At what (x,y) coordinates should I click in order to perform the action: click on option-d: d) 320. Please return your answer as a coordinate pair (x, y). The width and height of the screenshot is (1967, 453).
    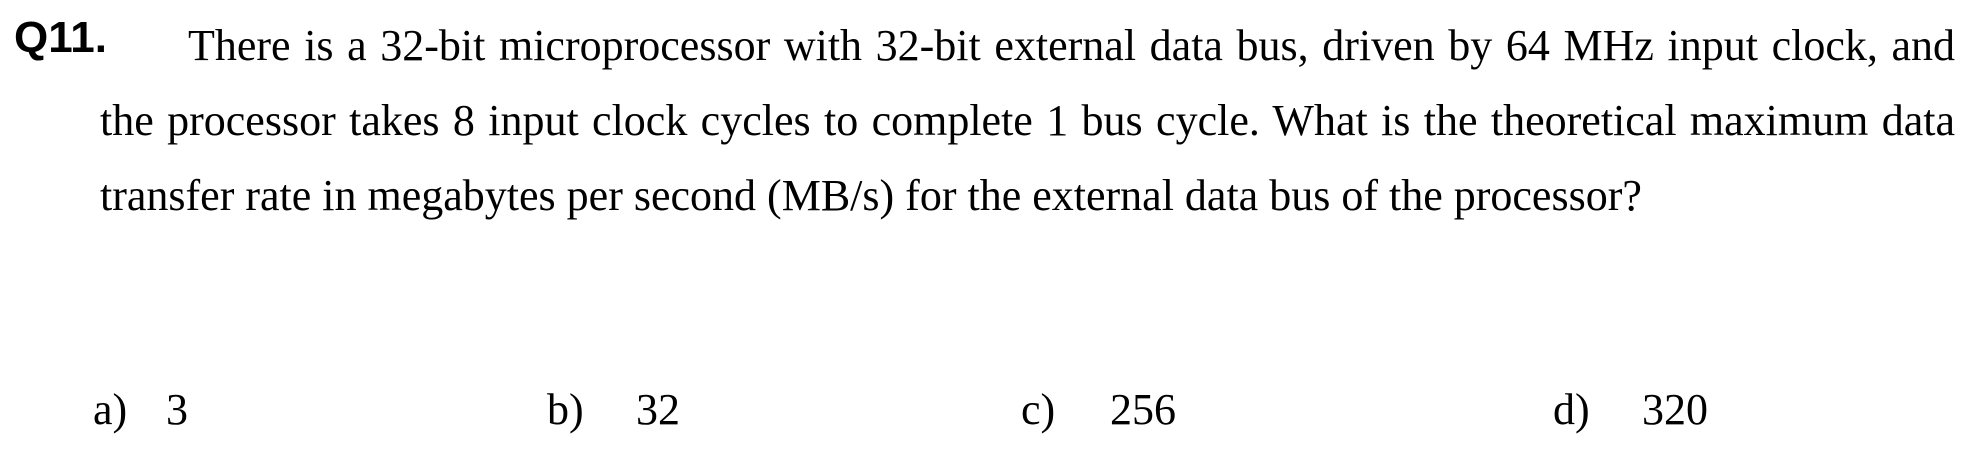
    Looking at the image, I should click on (1630, 410).